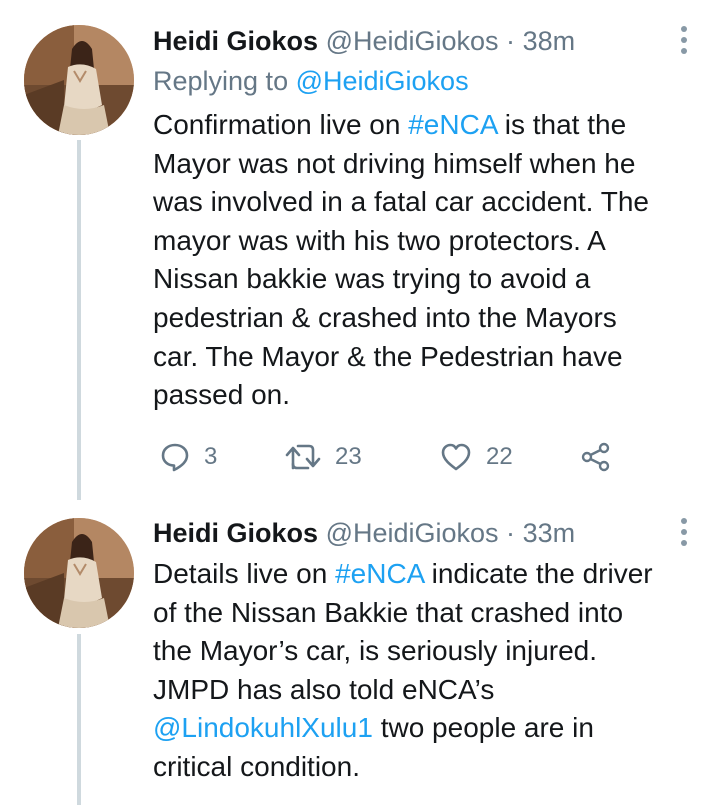 The height and width of the screenshot is (805, 720). What do you see at coordinates (499, 456) in the screenshot?
I see `like-count: 22` at bounding box center [499, 456].